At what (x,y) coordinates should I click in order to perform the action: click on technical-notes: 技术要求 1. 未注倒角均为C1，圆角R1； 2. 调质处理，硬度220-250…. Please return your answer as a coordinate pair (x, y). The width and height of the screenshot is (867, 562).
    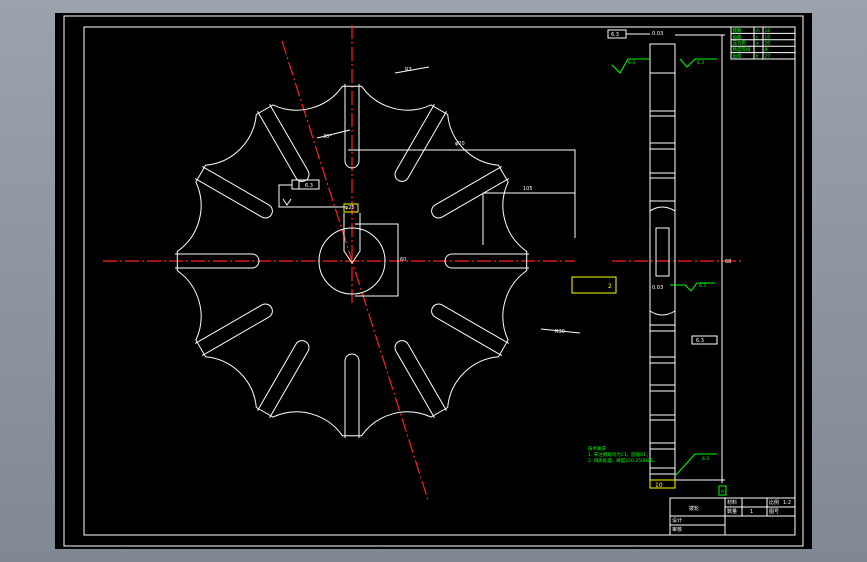
    Looking at the image, I should click on (623, 454).